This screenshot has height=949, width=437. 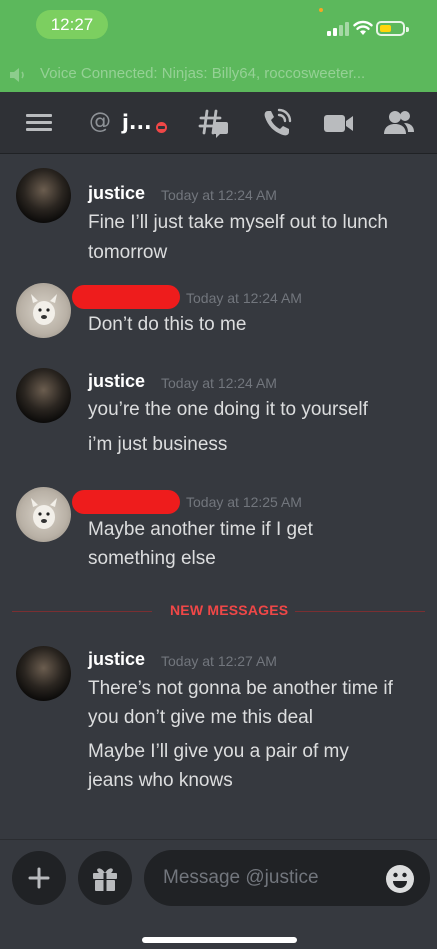 What do you see at coordinates (399, 123) in the screenshot?
I see `members-icon` at bounding box center [399, 123].